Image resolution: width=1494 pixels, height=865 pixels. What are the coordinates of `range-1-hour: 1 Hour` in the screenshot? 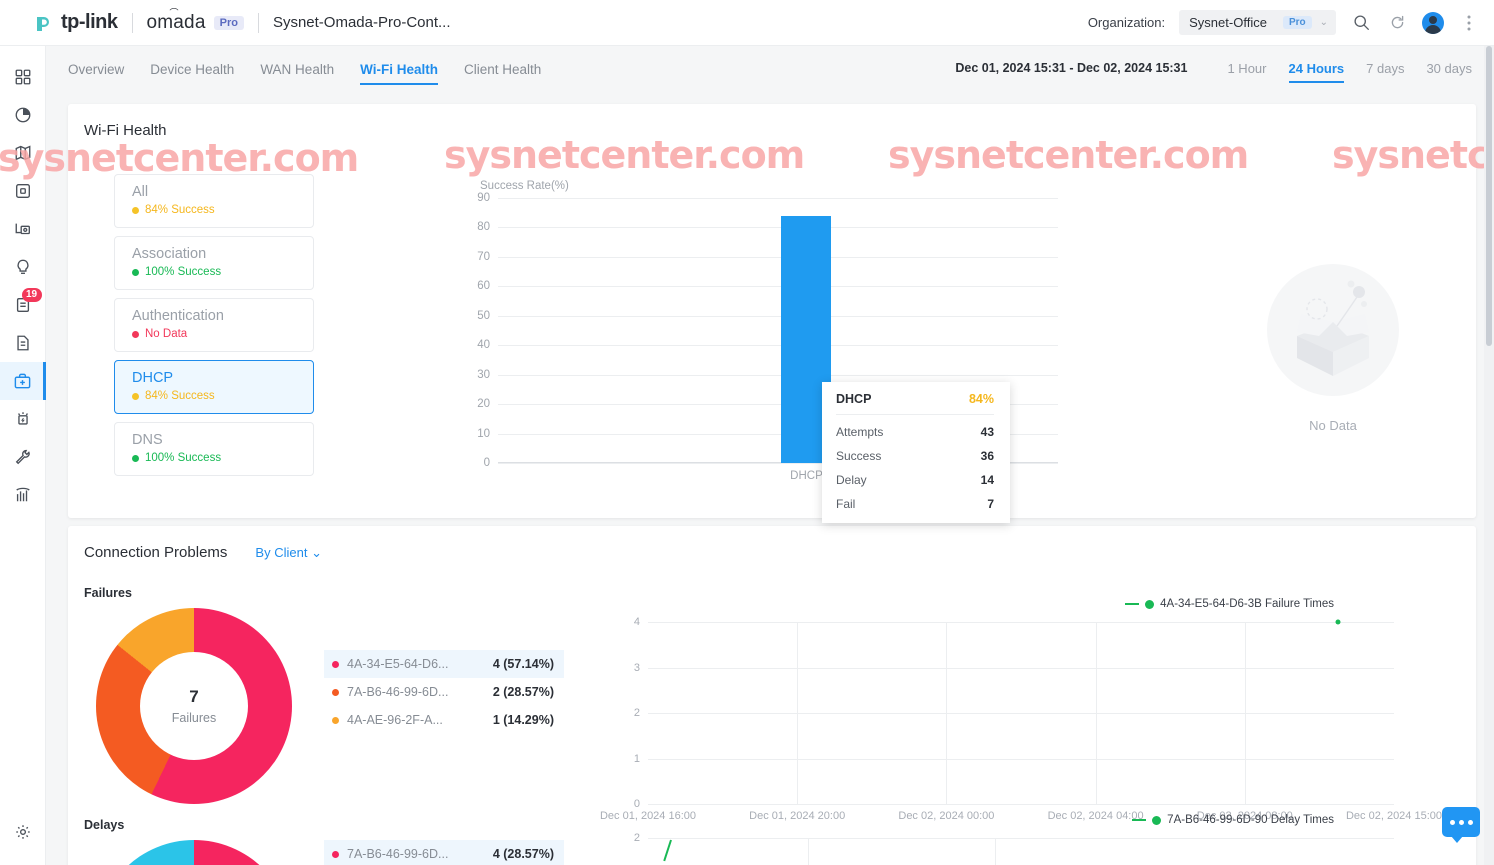 It's located at (1246, 68).